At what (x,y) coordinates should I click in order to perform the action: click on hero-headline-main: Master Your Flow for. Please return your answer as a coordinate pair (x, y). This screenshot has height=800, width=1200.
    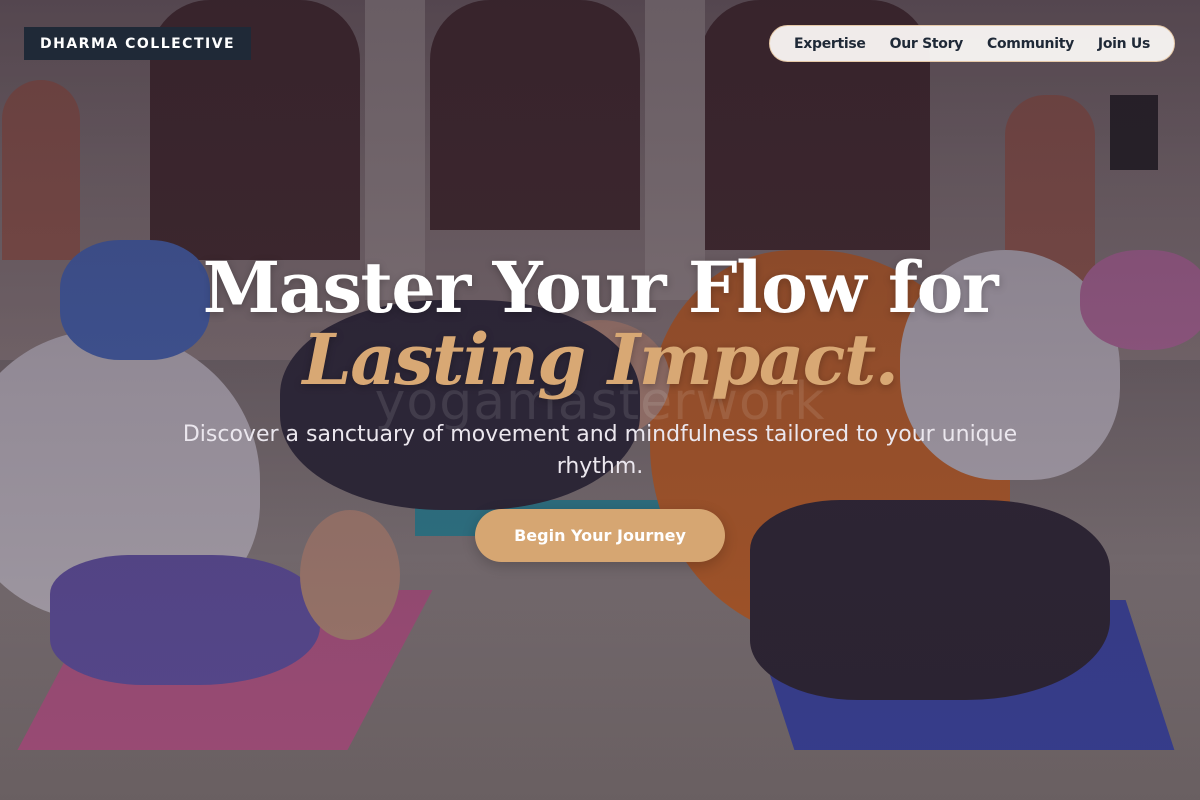
    Looking at the image, I should click on (600, 287).